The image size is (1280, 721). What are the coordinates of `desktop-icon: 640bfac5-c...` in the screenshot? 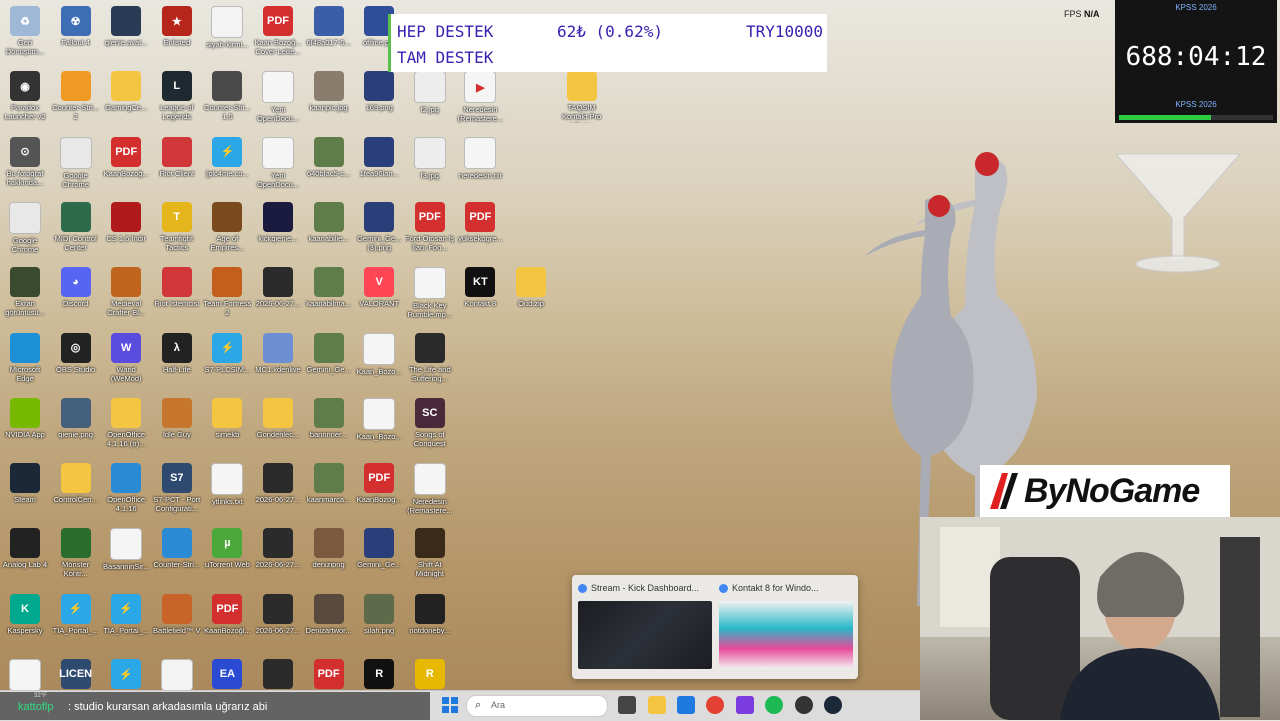 It's located at (329, 164).